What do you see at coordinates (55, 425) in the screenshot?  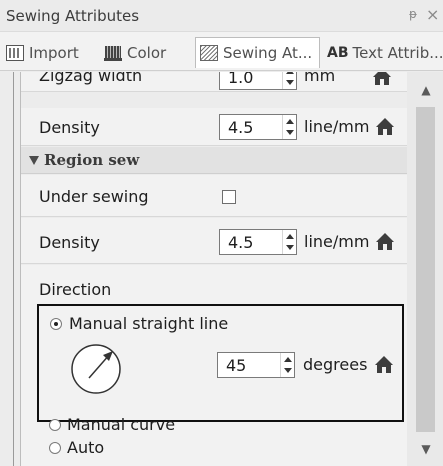 I see `manual-curve-radio` at bounding box center [55, 425].